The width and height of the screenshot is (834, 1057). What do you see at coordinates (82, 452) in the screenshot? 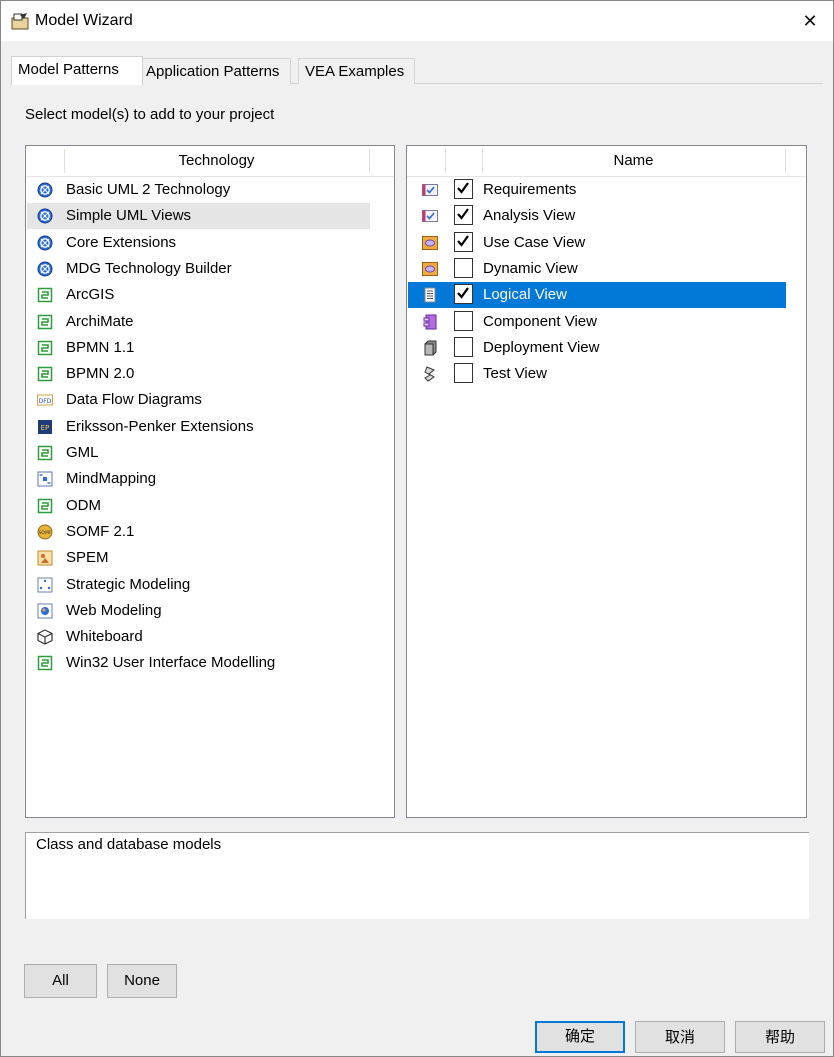
I see `technology-item-label: GML` at bounding box center [82, 452].